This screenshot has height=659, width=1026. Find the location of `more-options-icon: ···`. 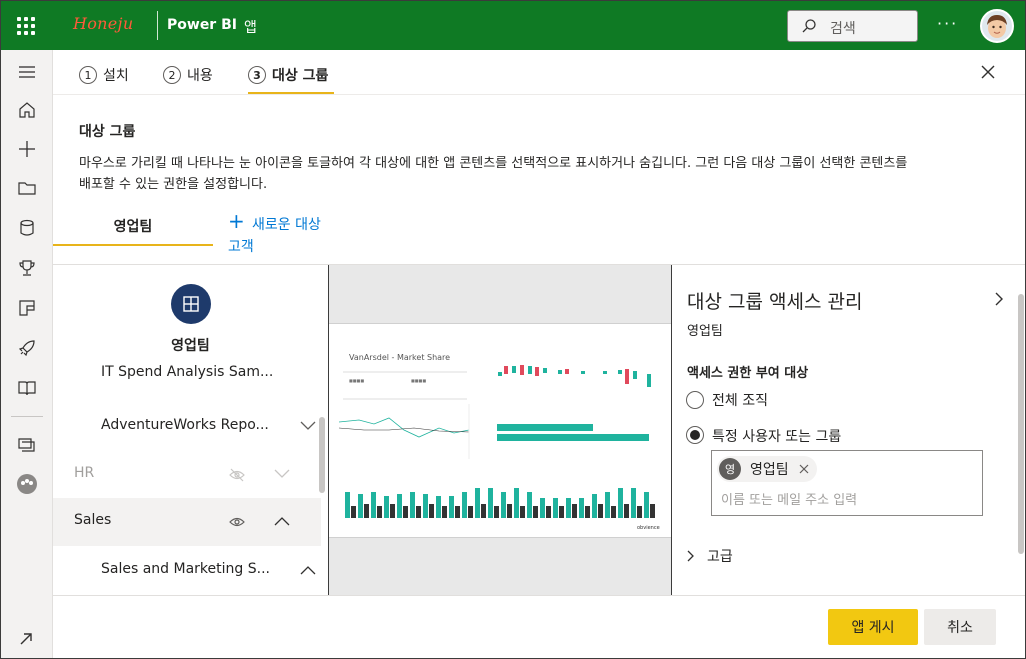

more-options-icon: ··· is located at coordinates (947, 23).